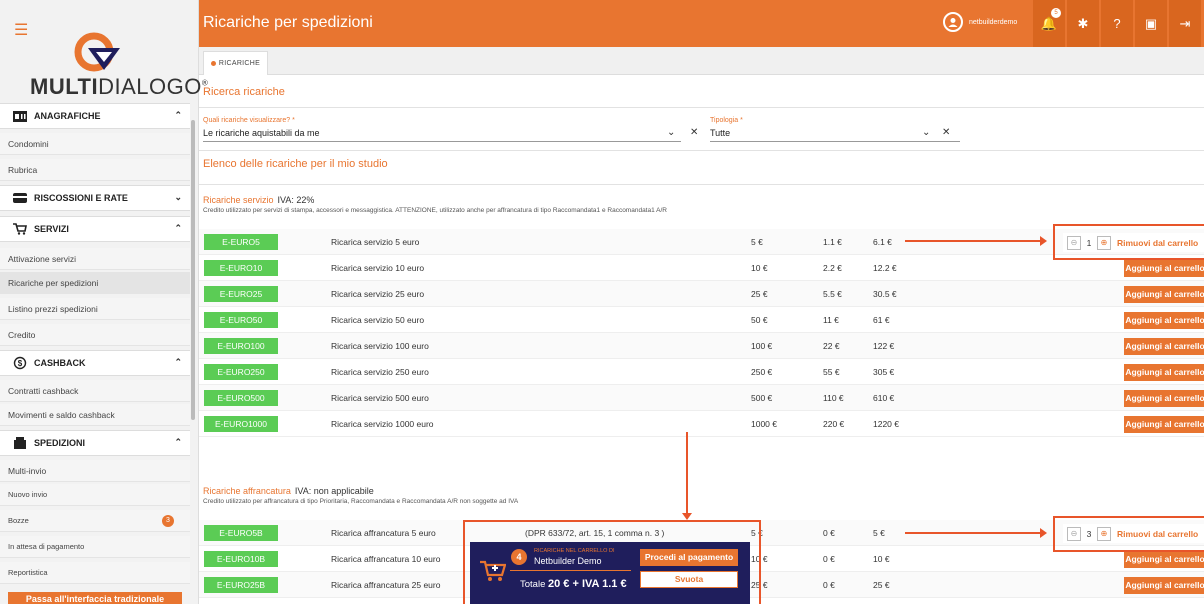  I want to click on page-title: Ricariche per spedizioni, so click(288, 22).